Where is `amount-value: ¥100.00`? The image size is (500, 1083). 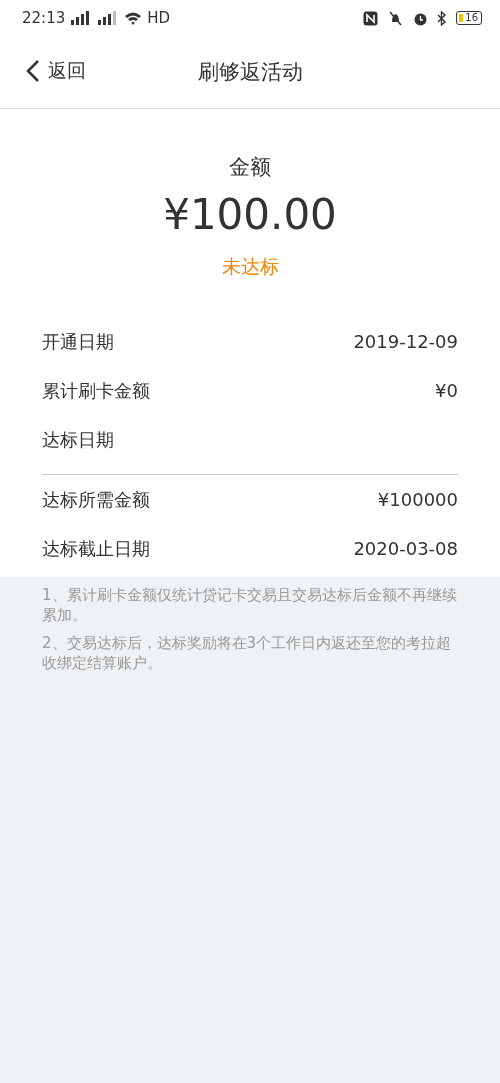
amount-value: ¥100.00 is located at coordinates (250, 215).